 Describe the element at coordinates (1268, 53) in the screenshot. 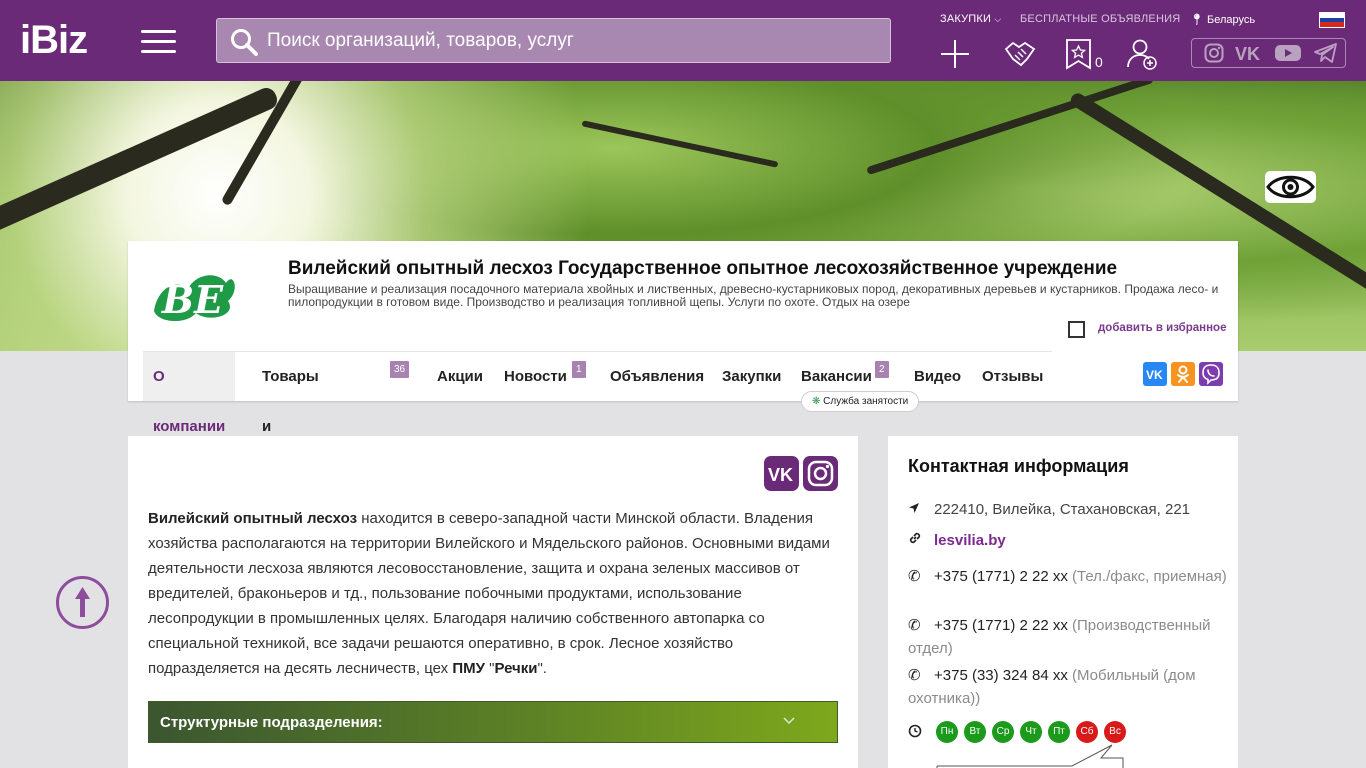

I see `social-links: VK` at that location.